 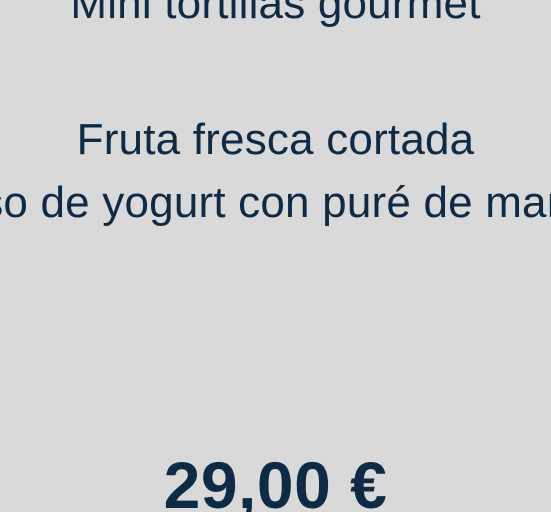 What do you see at coordinates (275, 202) in the screenshot?
I see `menu-item-yogurt: Vaso de yogurt con puré de mango` at bounding box center [275, 202].